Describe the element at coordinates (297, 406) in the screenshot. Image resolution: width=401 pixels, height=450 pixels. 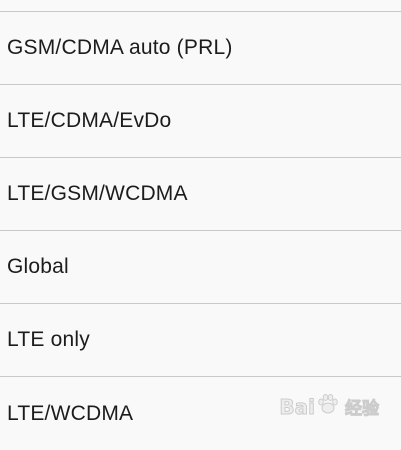
I see `watermark-text-left: Bai` at that location.